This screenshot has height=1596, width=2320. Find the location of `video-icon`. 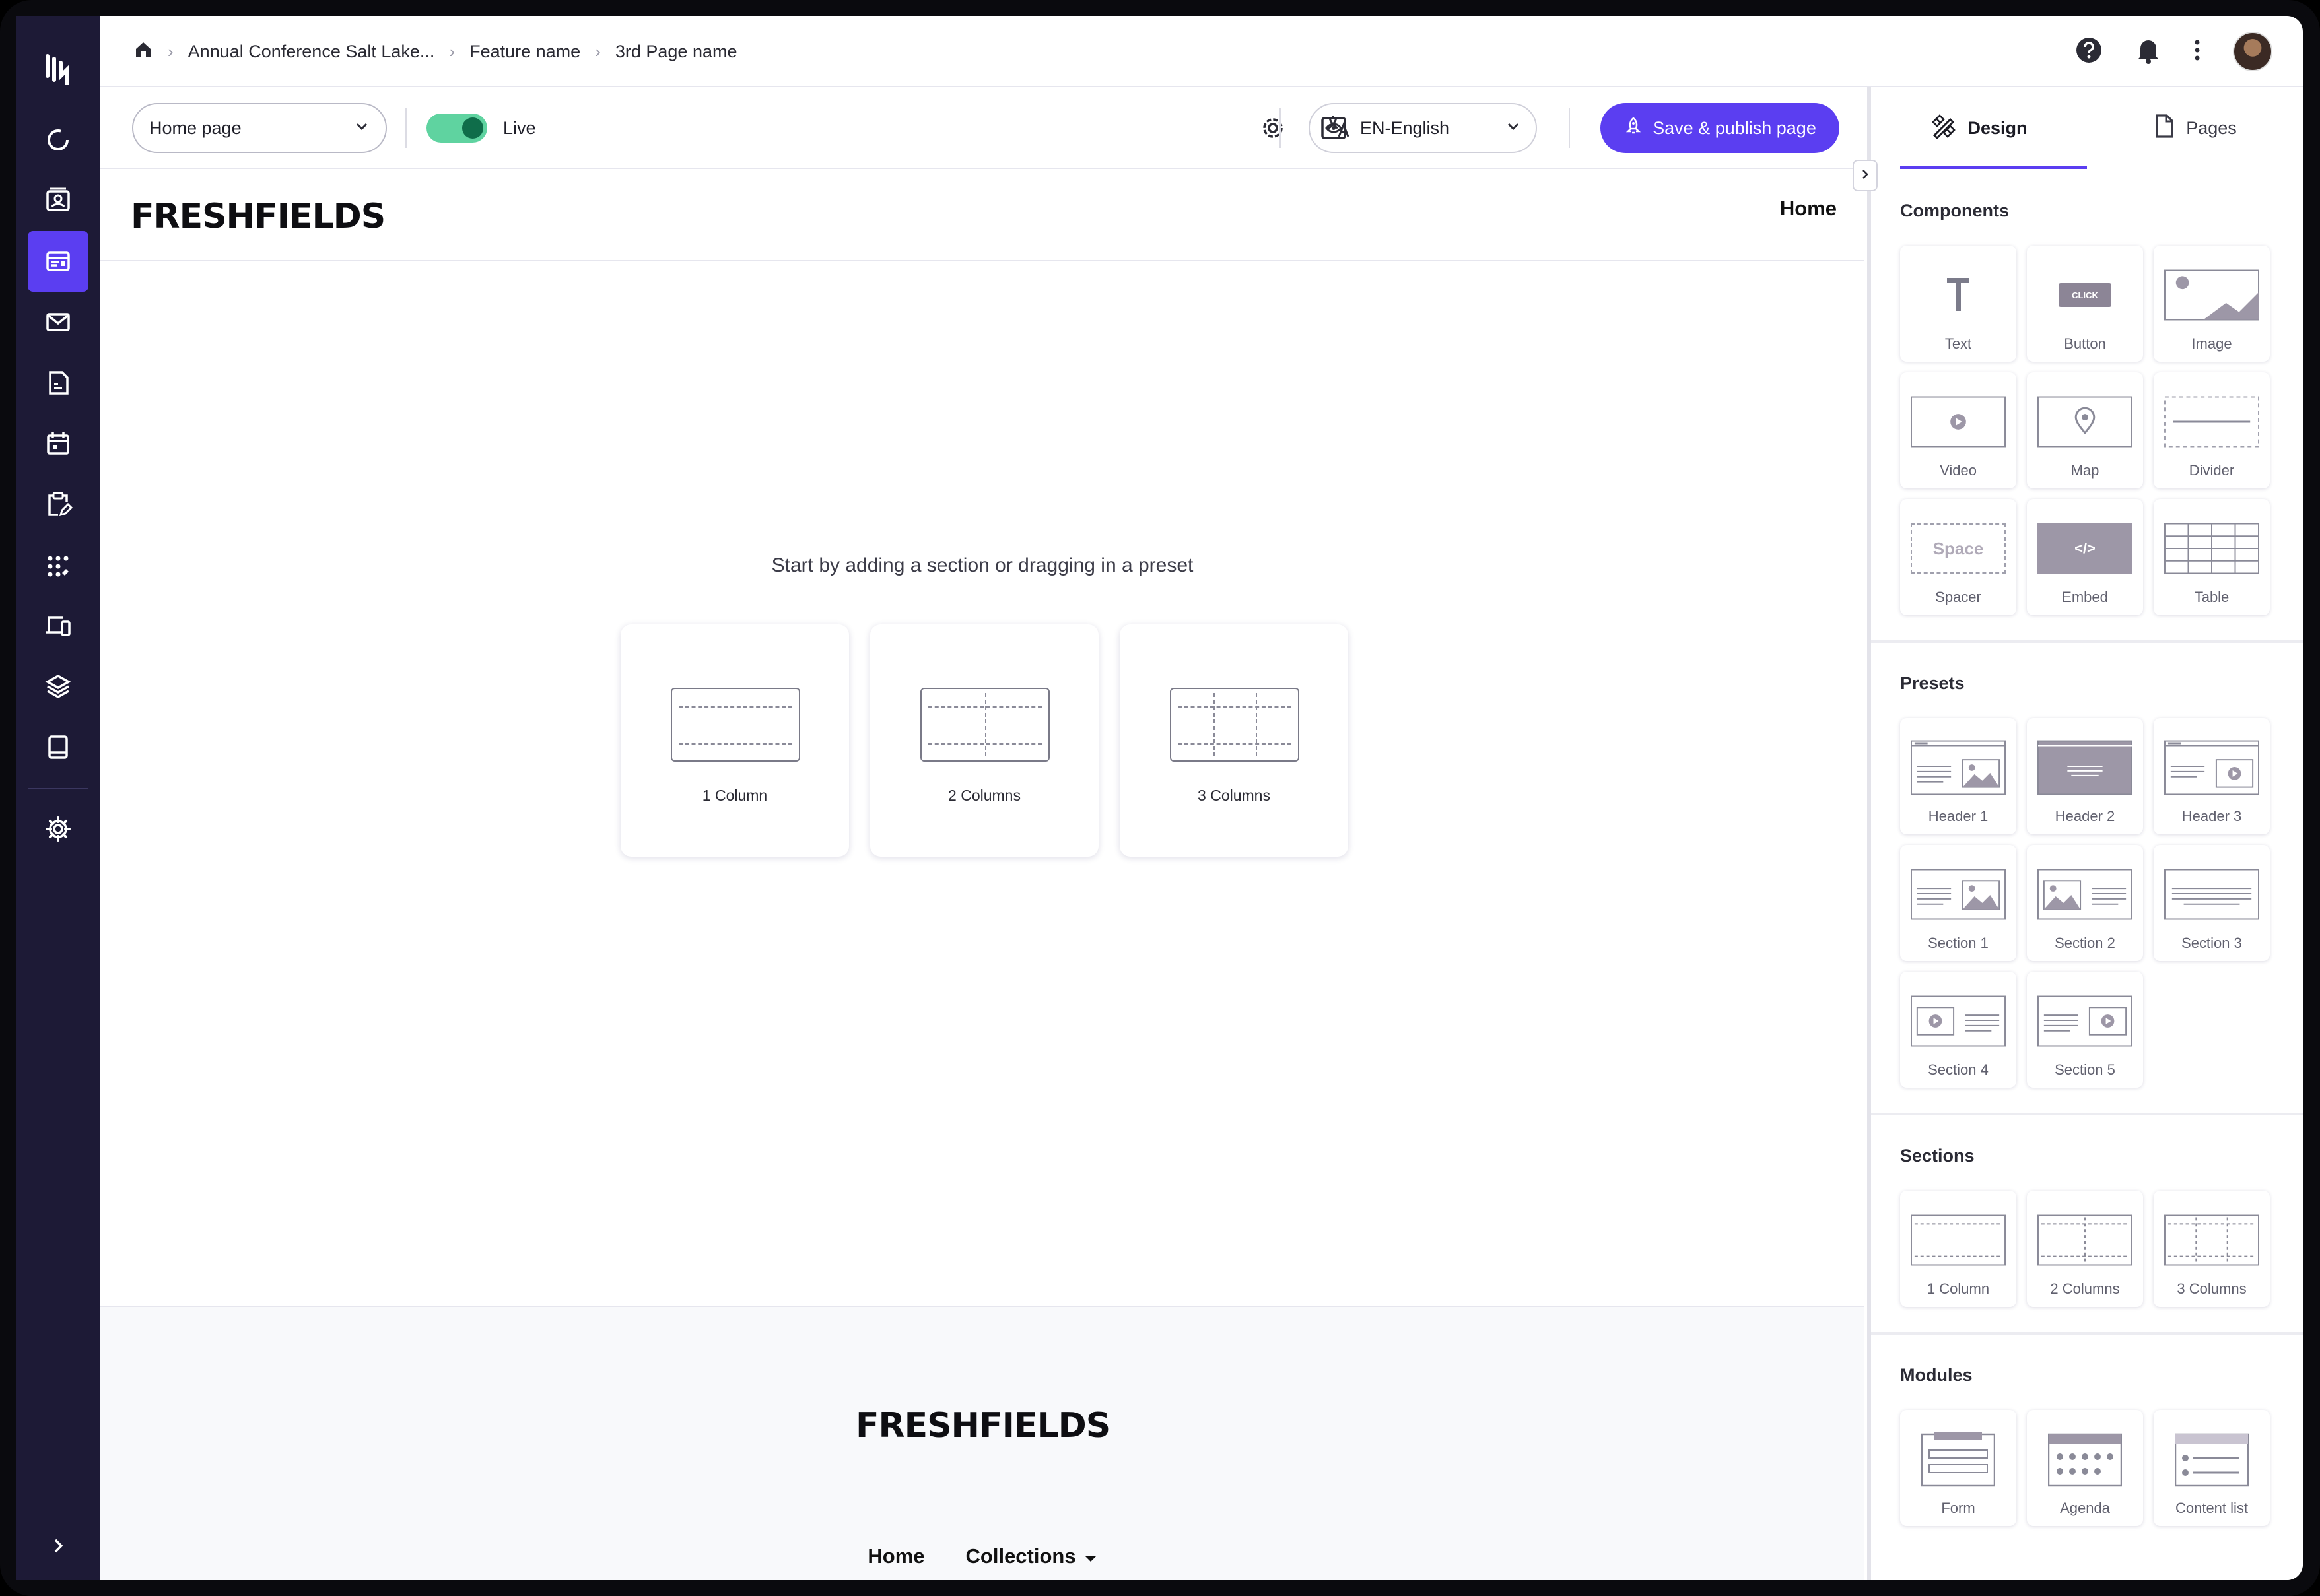

video-icon is located at coordinates (1958, 422).